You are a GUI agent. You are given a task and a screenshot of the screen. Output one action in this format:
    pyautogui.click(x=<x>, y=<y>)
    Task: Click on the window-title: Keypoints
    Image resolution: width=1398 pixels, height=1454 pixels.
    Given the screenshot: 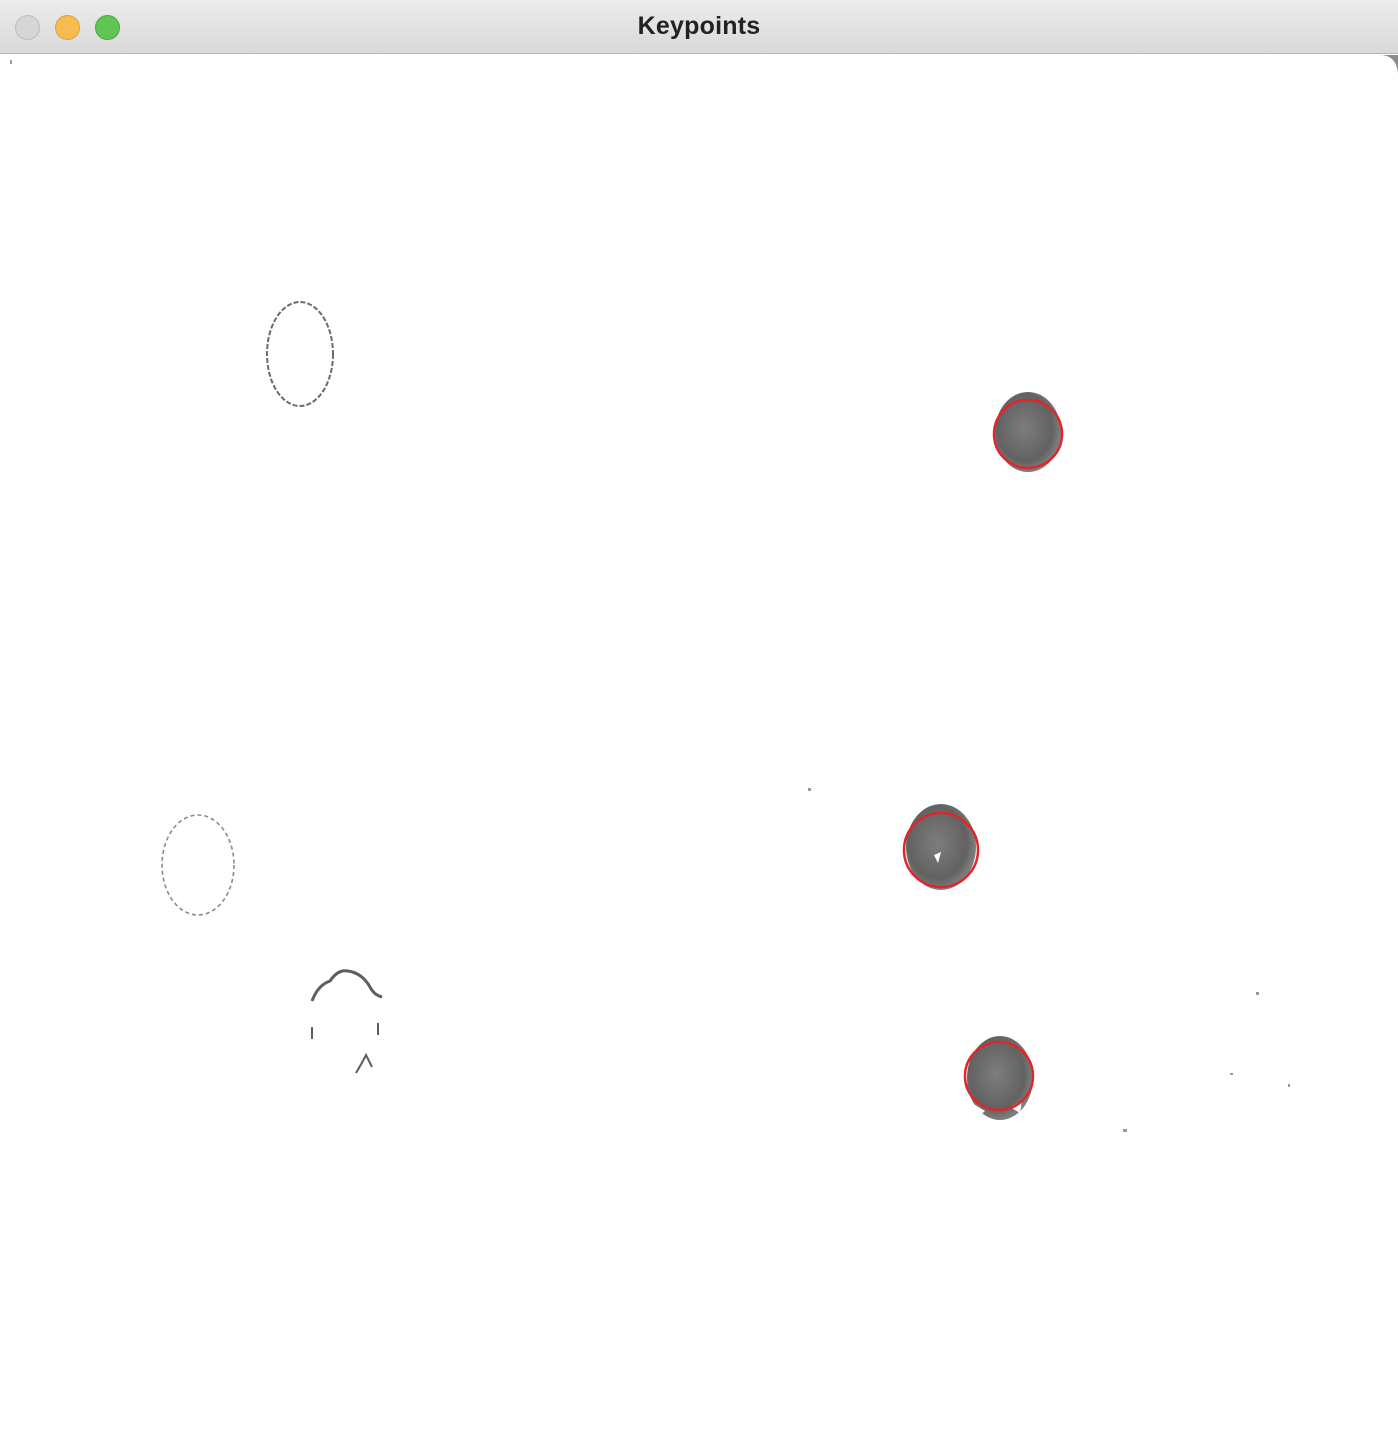 What is the action you would take?
    pyautogui.click(x=699, y=26)
    